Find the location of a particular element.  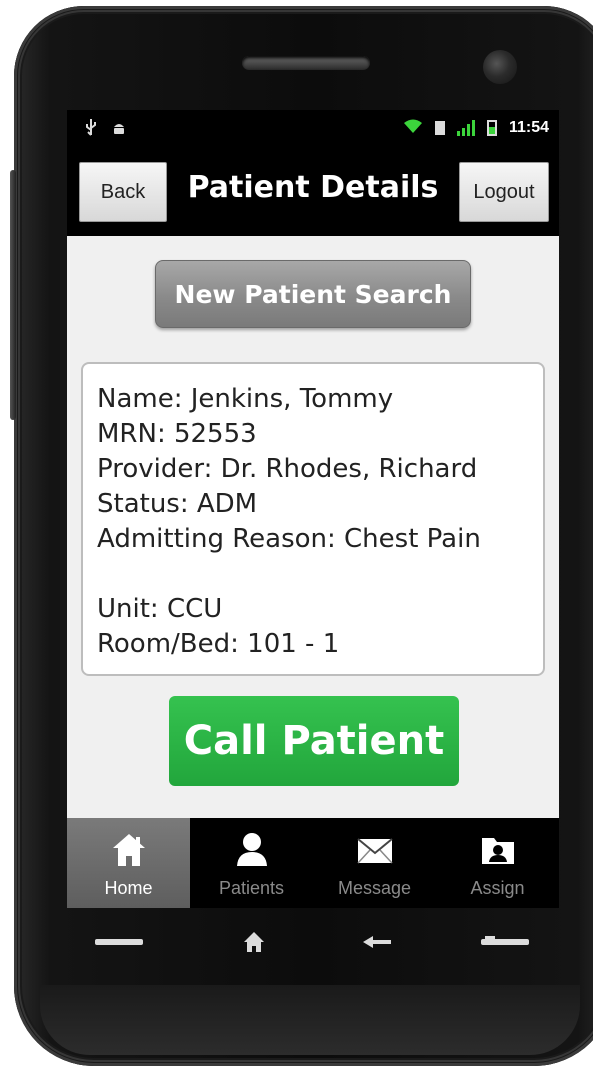

person-icon is located at coordinates (251, 849).